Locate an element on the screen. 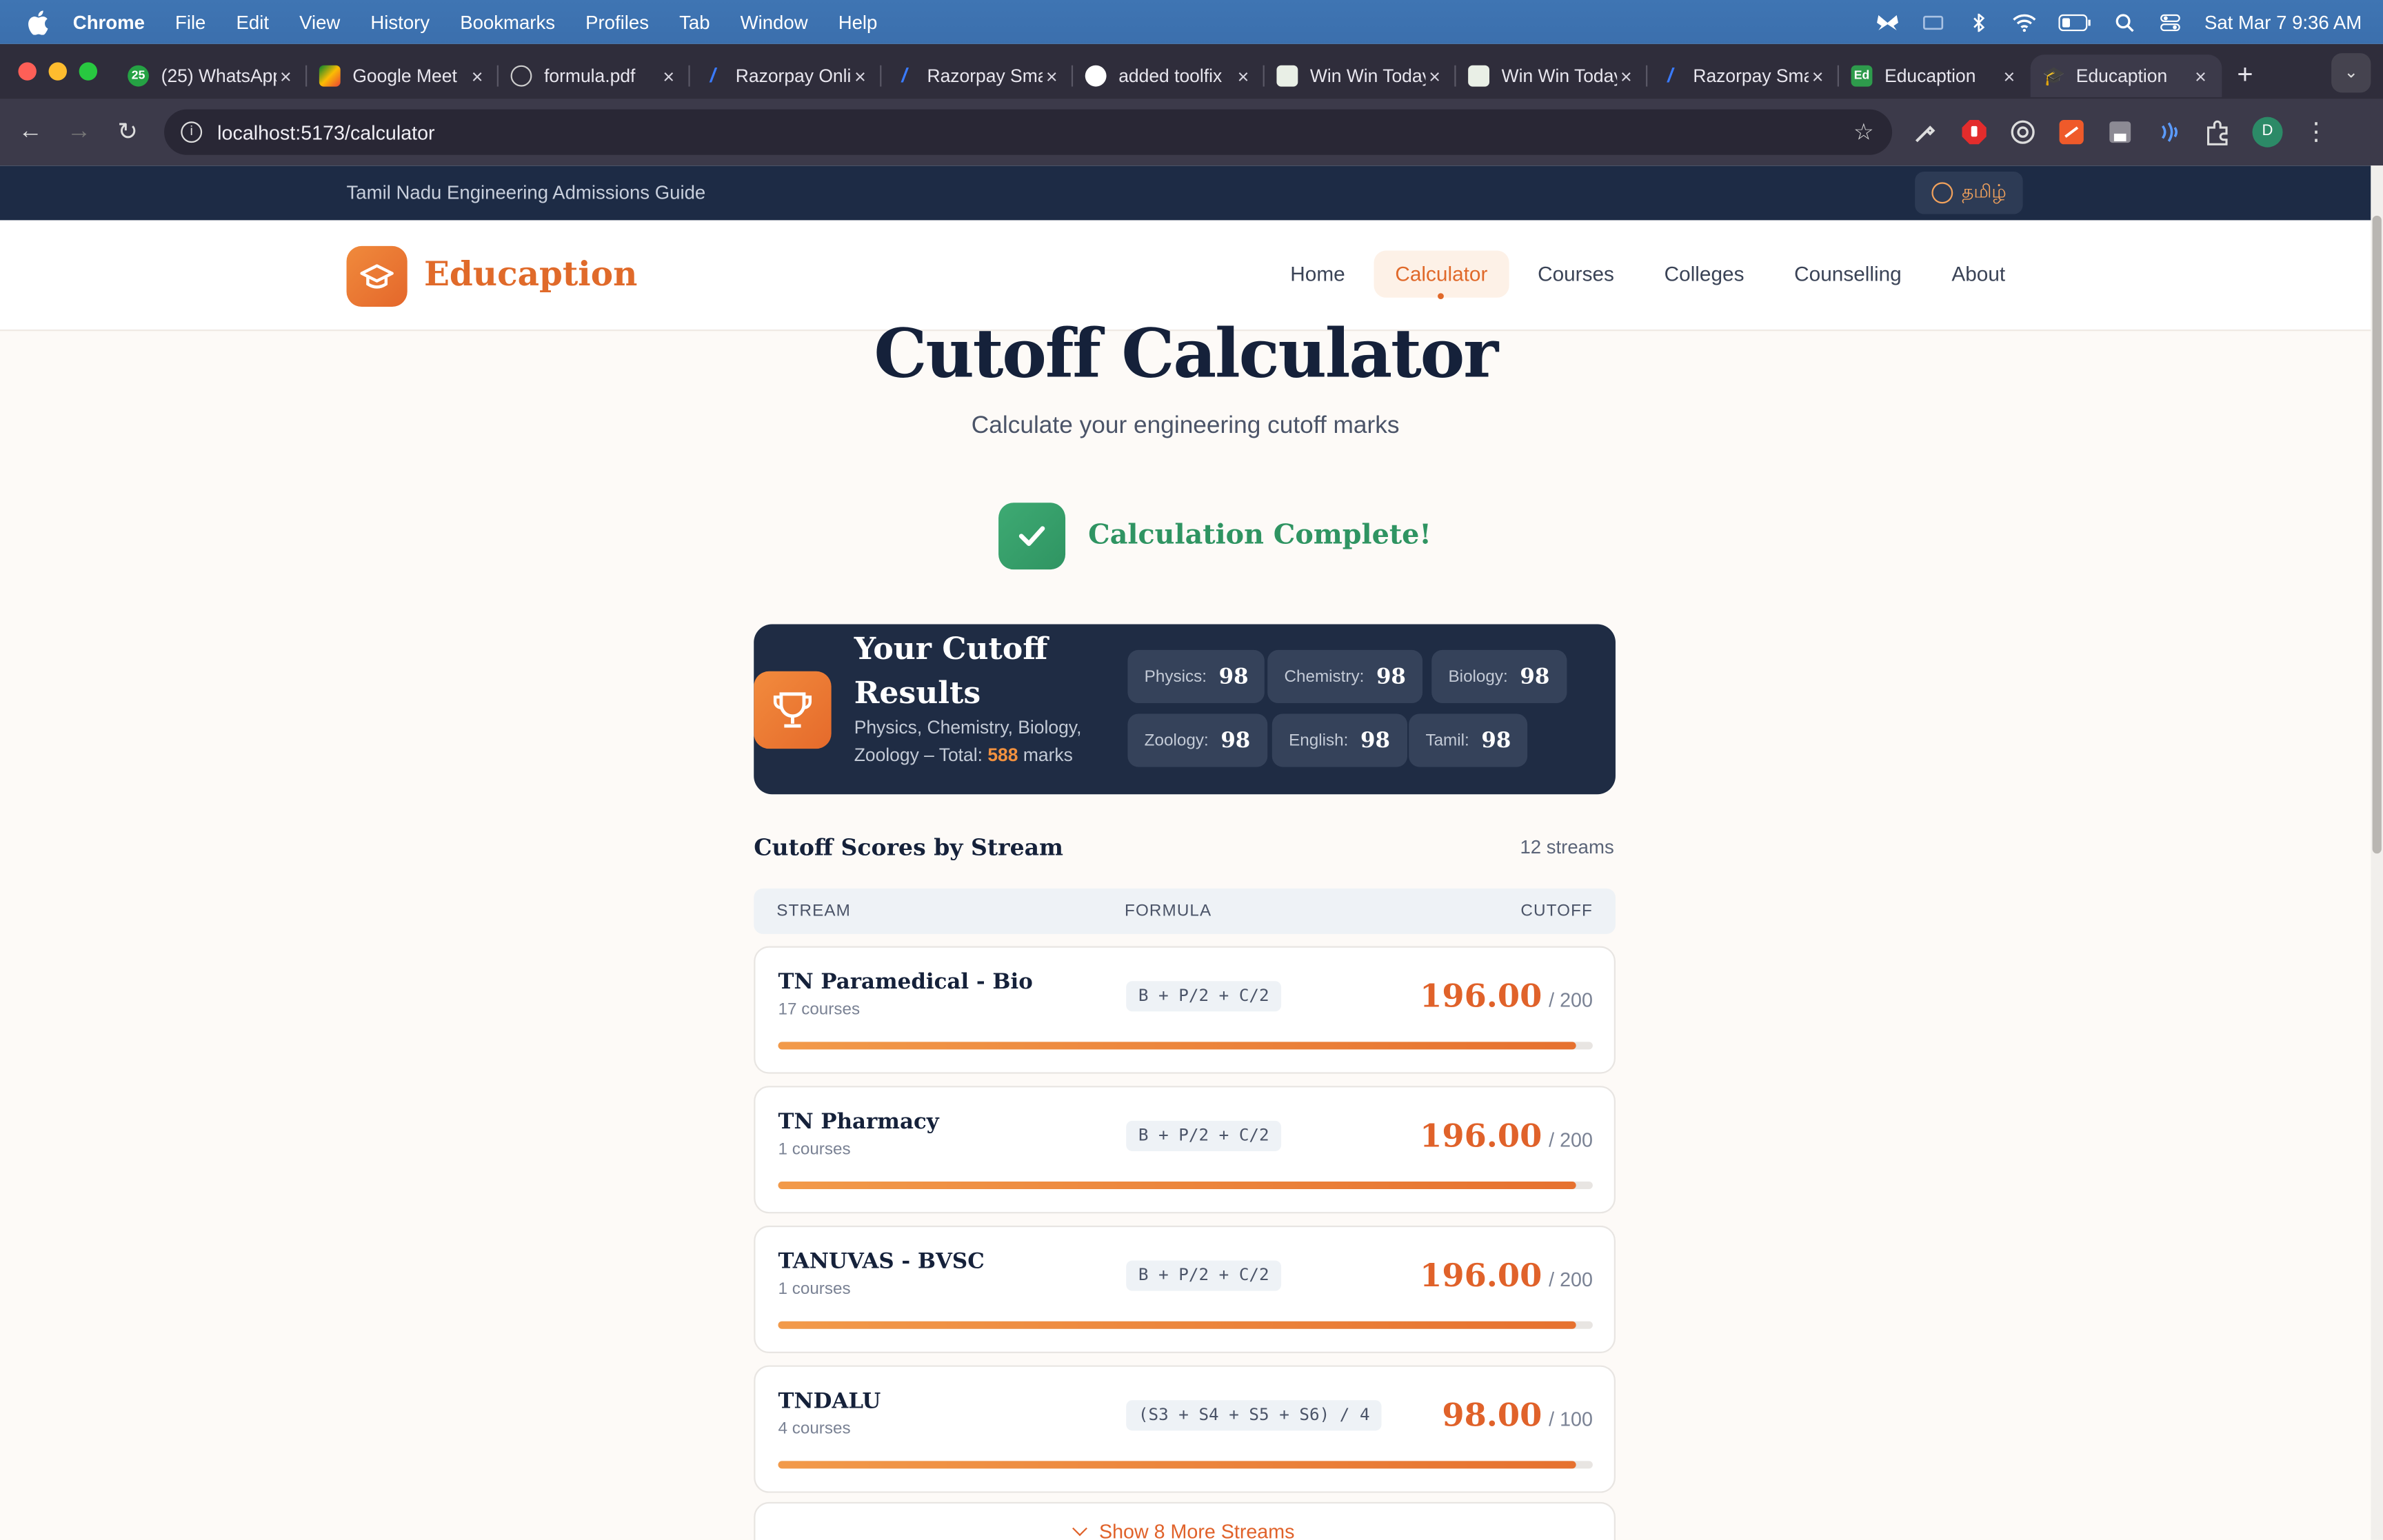 The image size is (2383, 1540). site-info-icon: i is located at coordinates (192, 132).